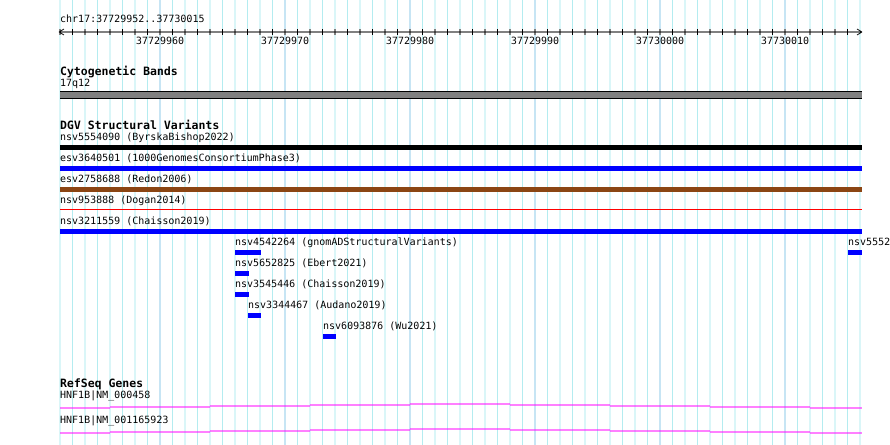 The height and width of the screenshot is (445, 890). I want to click on variant-label: nsv953888 (Dogan2014), so click(123, 201).